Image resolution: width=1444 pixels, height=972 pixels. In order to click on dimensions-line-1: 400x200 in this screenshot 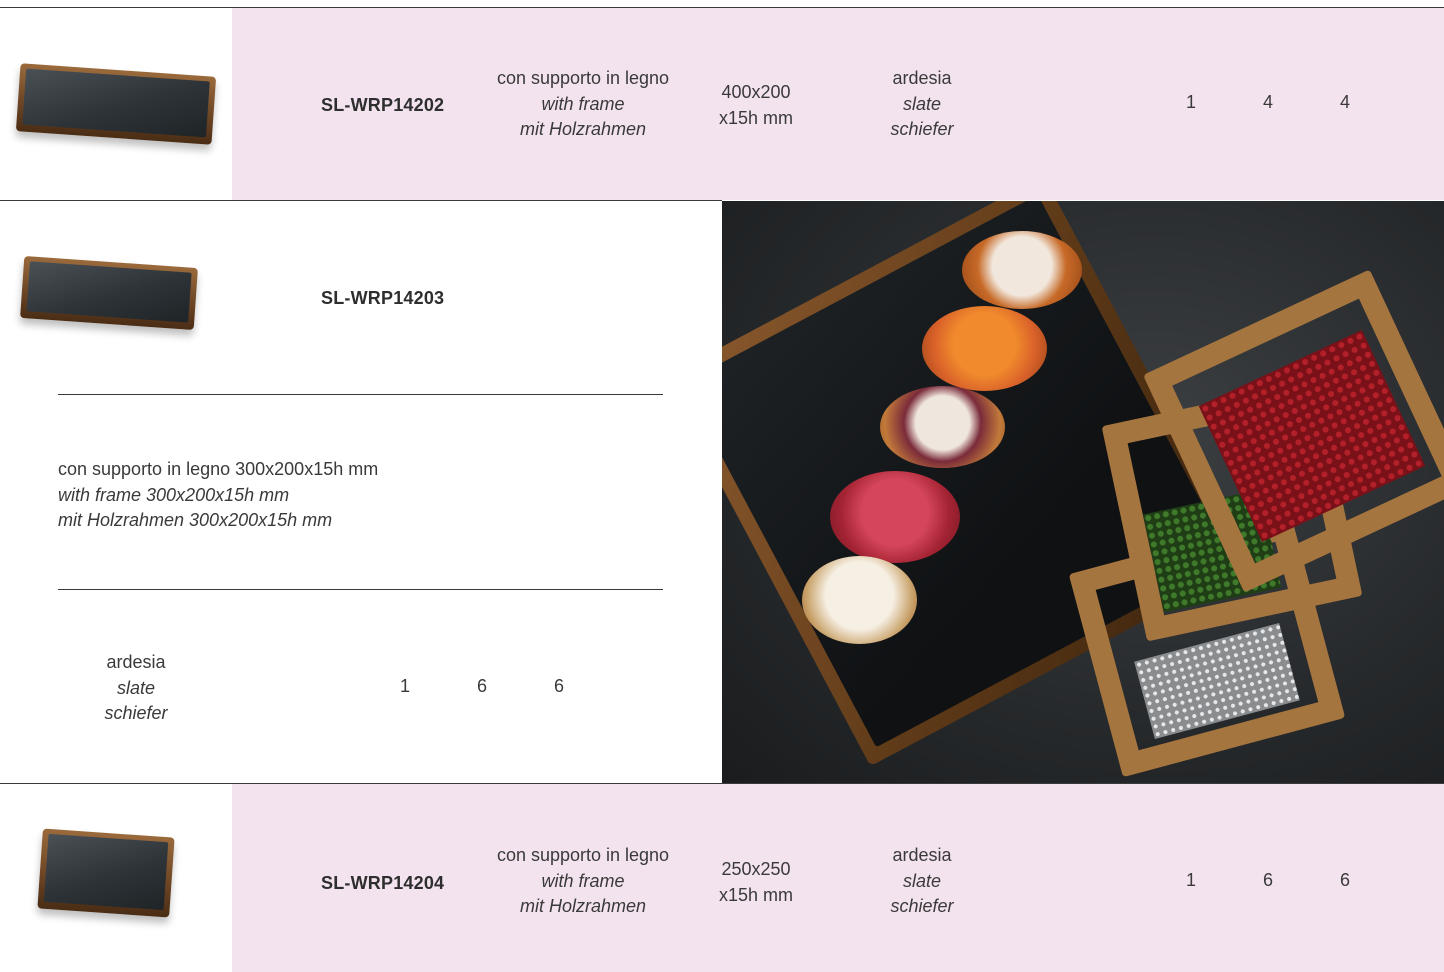, I will do `click(756, 92)`.